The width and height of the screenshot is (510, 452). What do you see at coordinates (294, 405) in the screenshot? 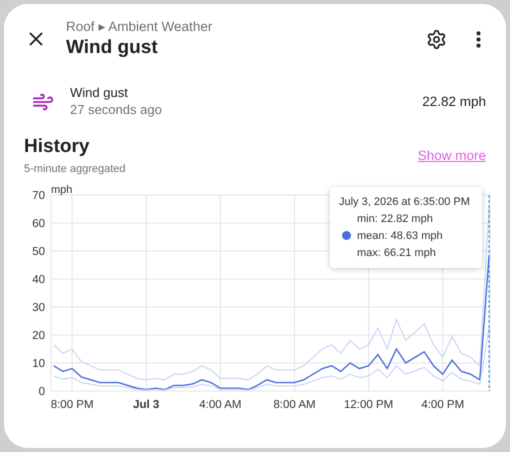
I see `x-tick-label: 8:00 AM` at bounding box center [294, 405].